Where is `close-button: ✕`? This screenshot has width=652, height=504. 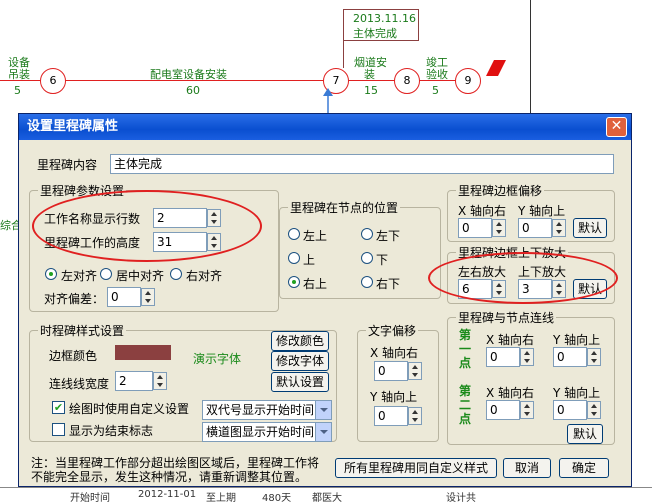 close-button: ✕ is located at coordinates (616, 127).